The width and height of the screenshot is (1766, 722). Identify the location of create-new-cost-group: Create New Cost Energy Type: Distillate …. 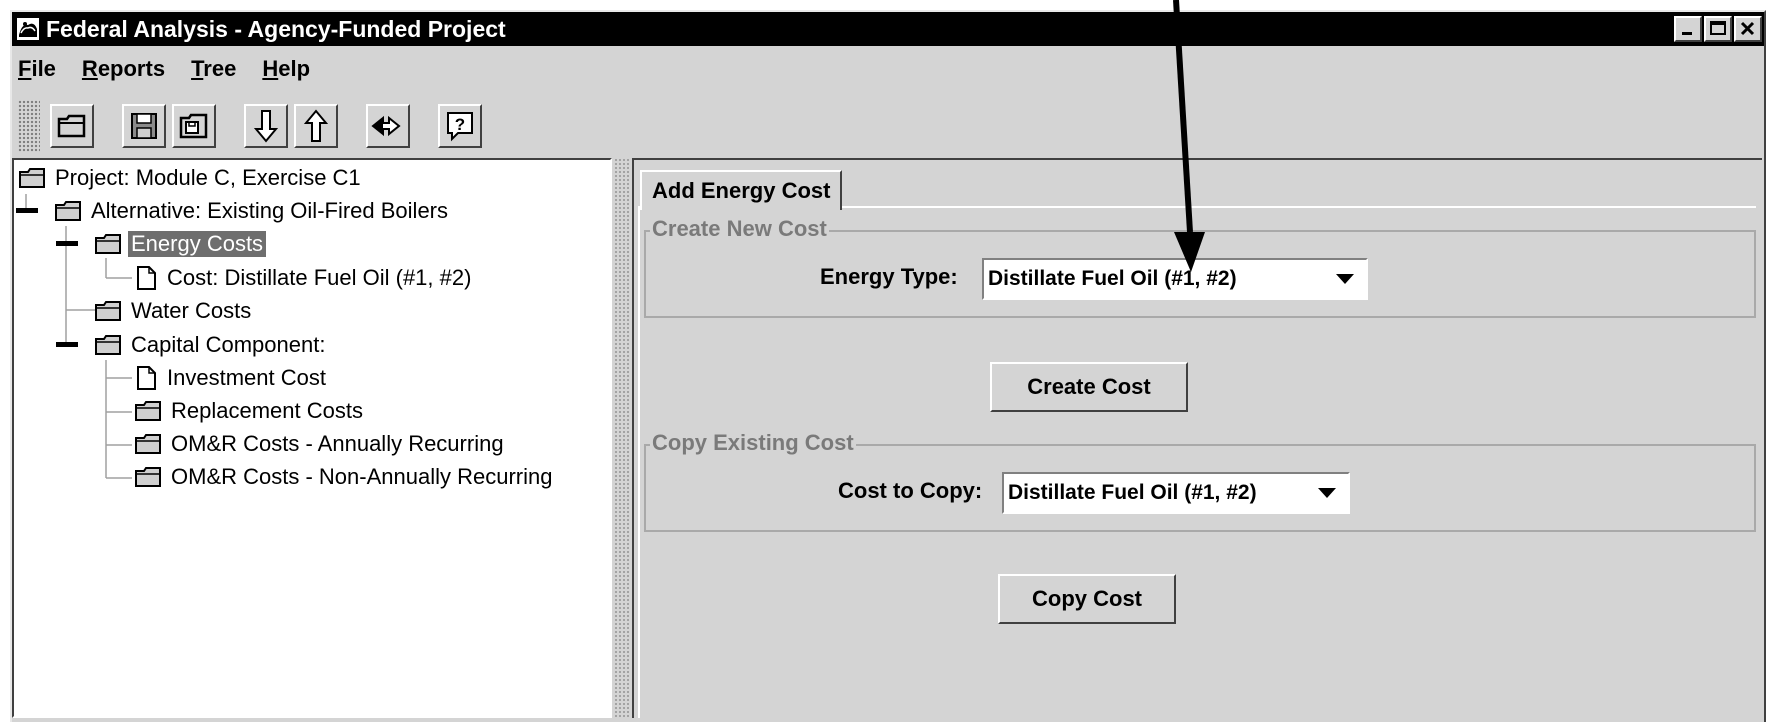
(1200, 267).